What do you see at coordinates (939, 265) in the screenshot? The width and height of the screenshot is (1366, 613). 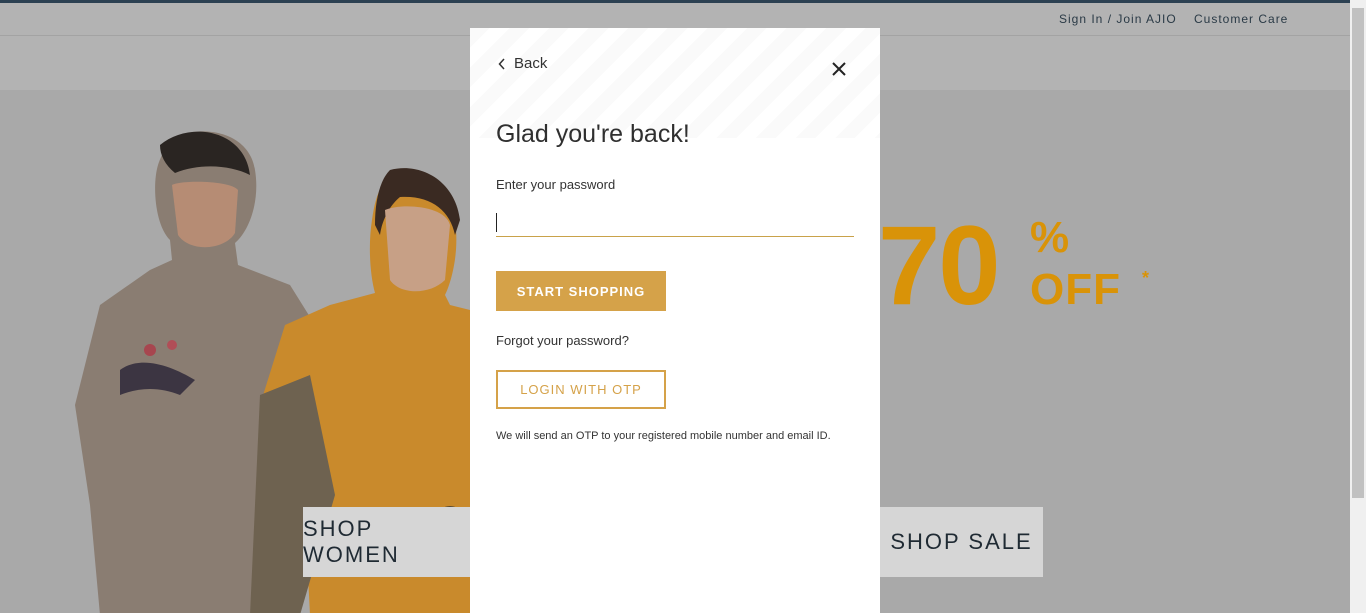 I see `promo-discount-number: 70` at bounding box center [939, 265].